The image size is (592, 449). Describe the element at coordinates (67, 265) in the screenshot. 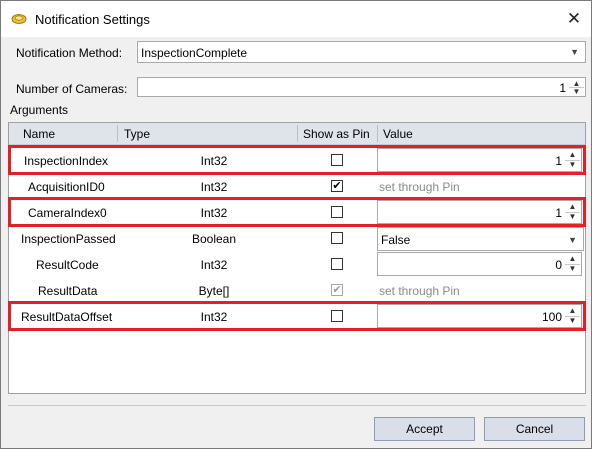

I see `row-name: ResultCode` at that location.